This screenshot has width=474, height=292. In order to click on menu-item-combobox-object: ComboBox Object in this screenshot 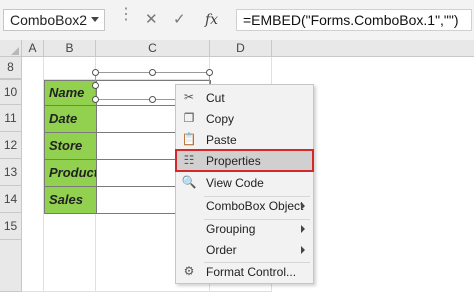, I will do `click(244, 205)`.